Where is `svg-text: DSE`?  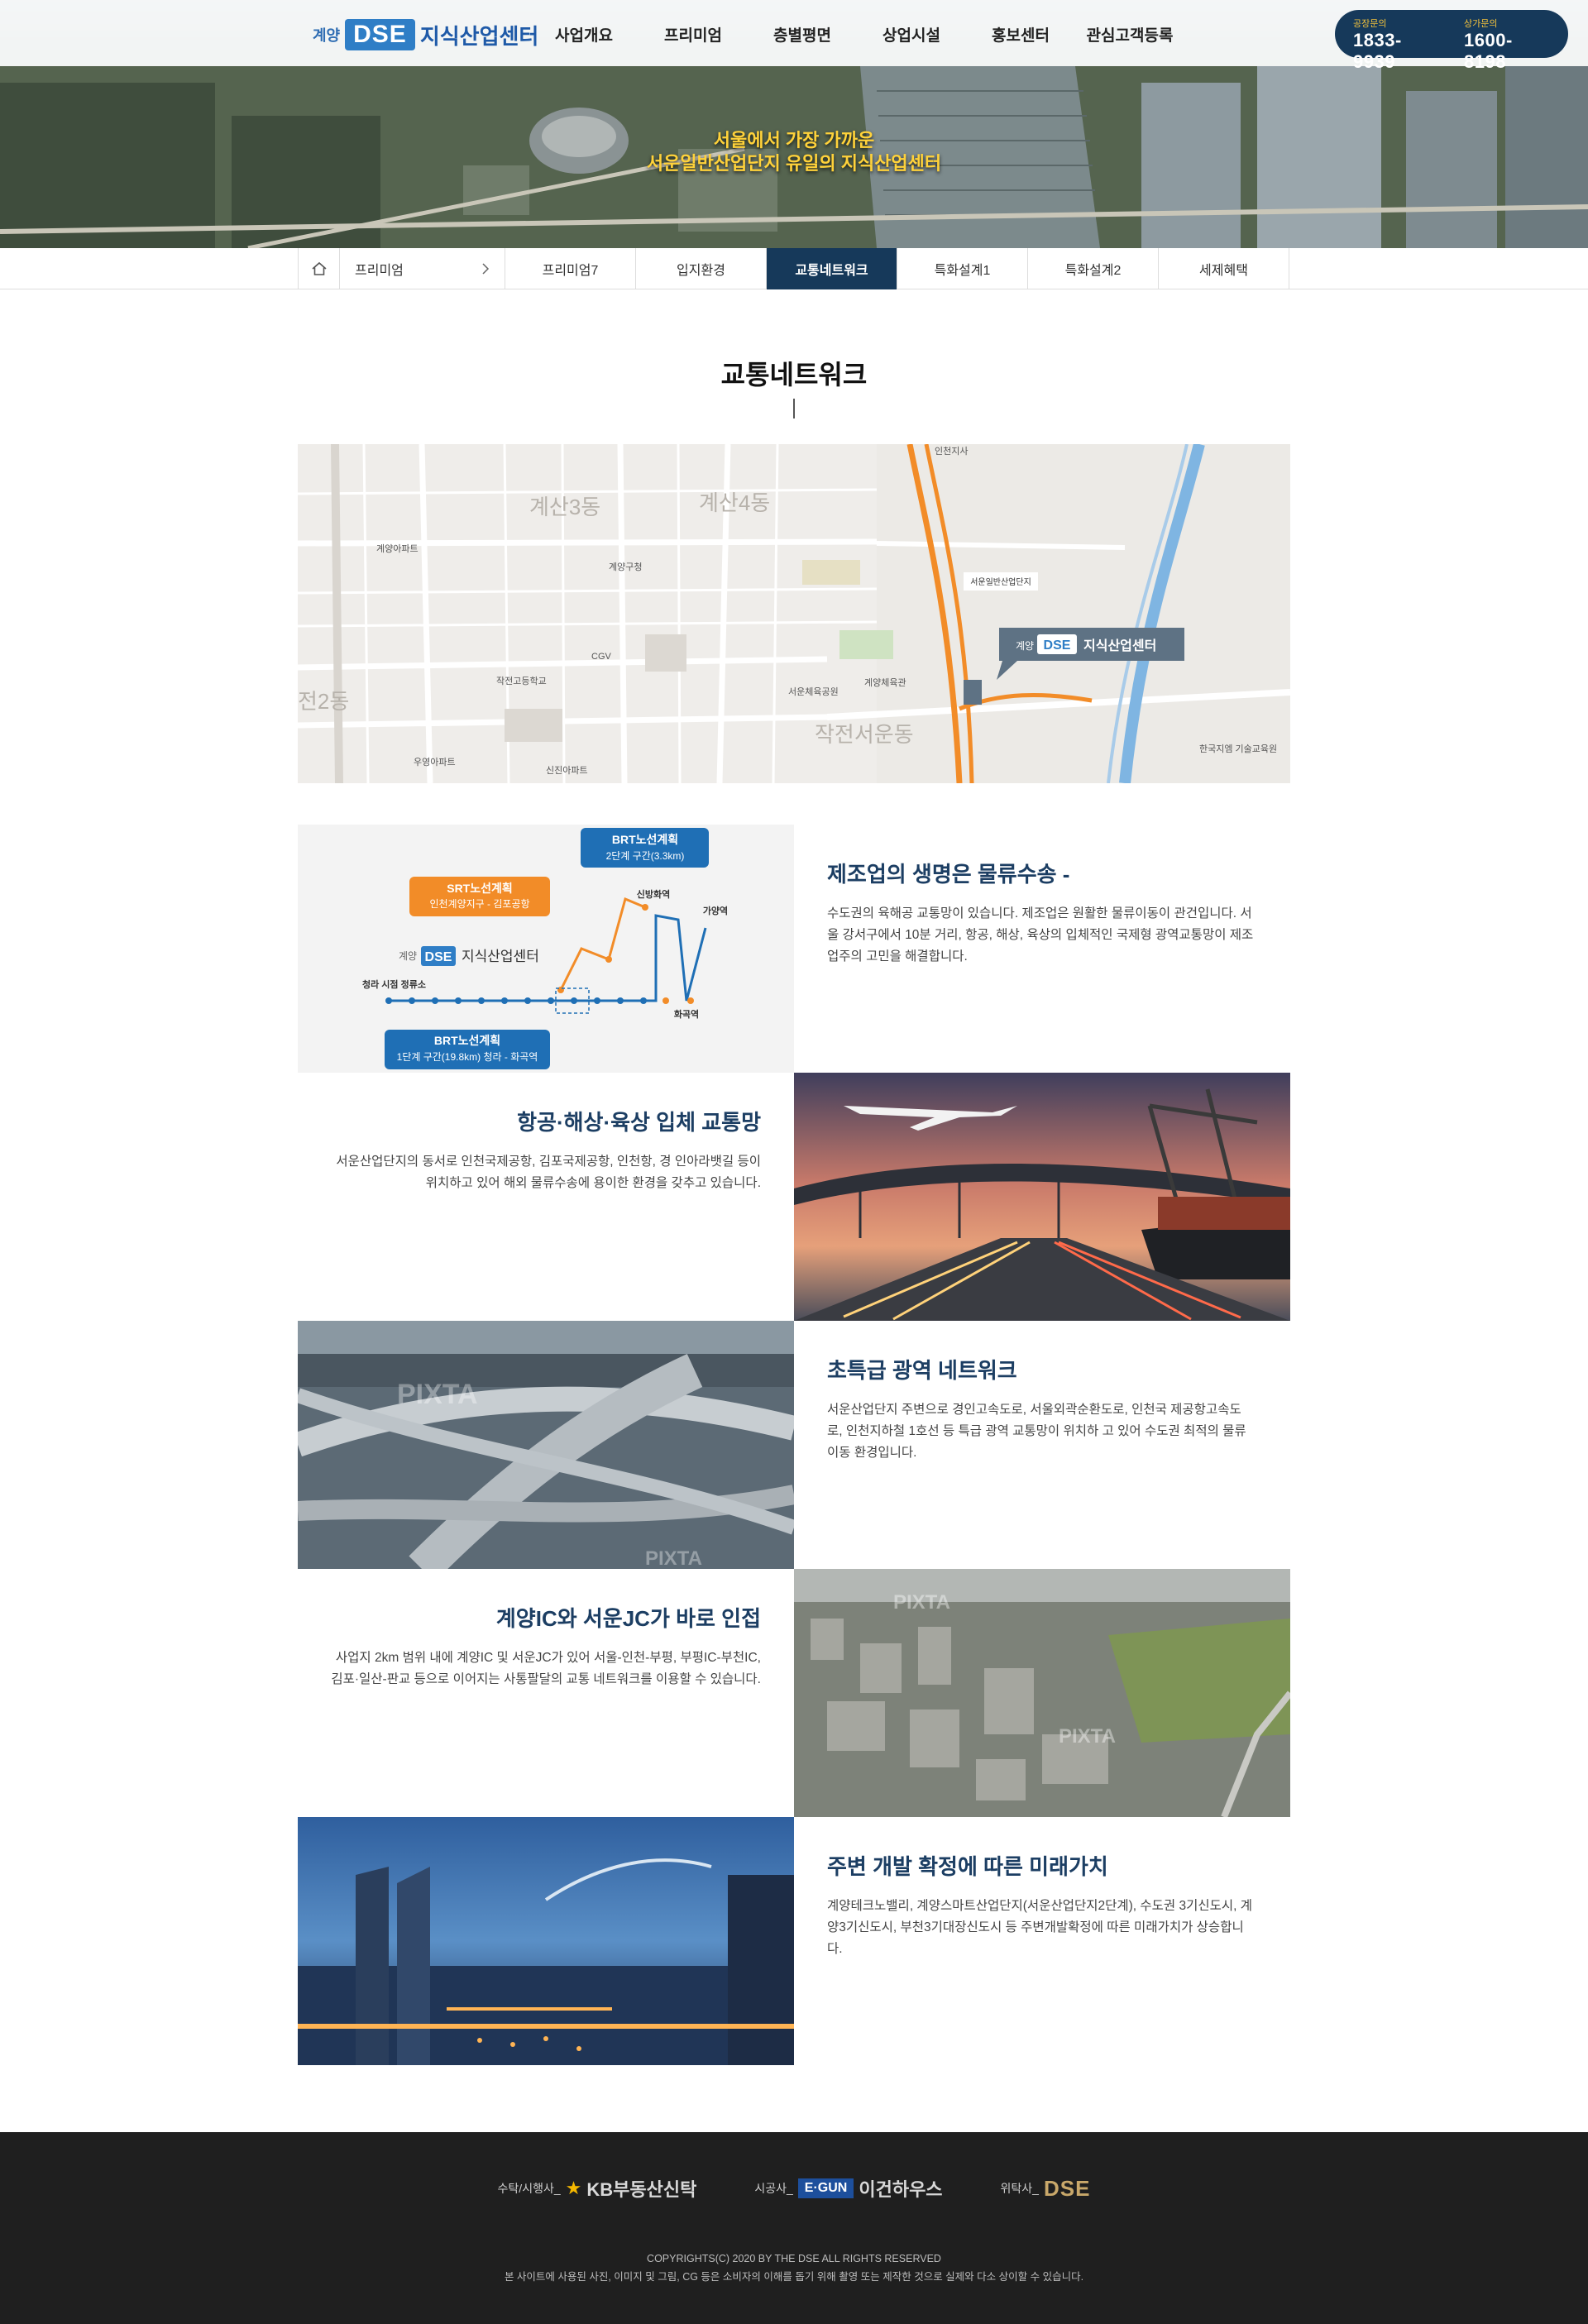
svg-text: DSE is located at coordinates (1057, 645).